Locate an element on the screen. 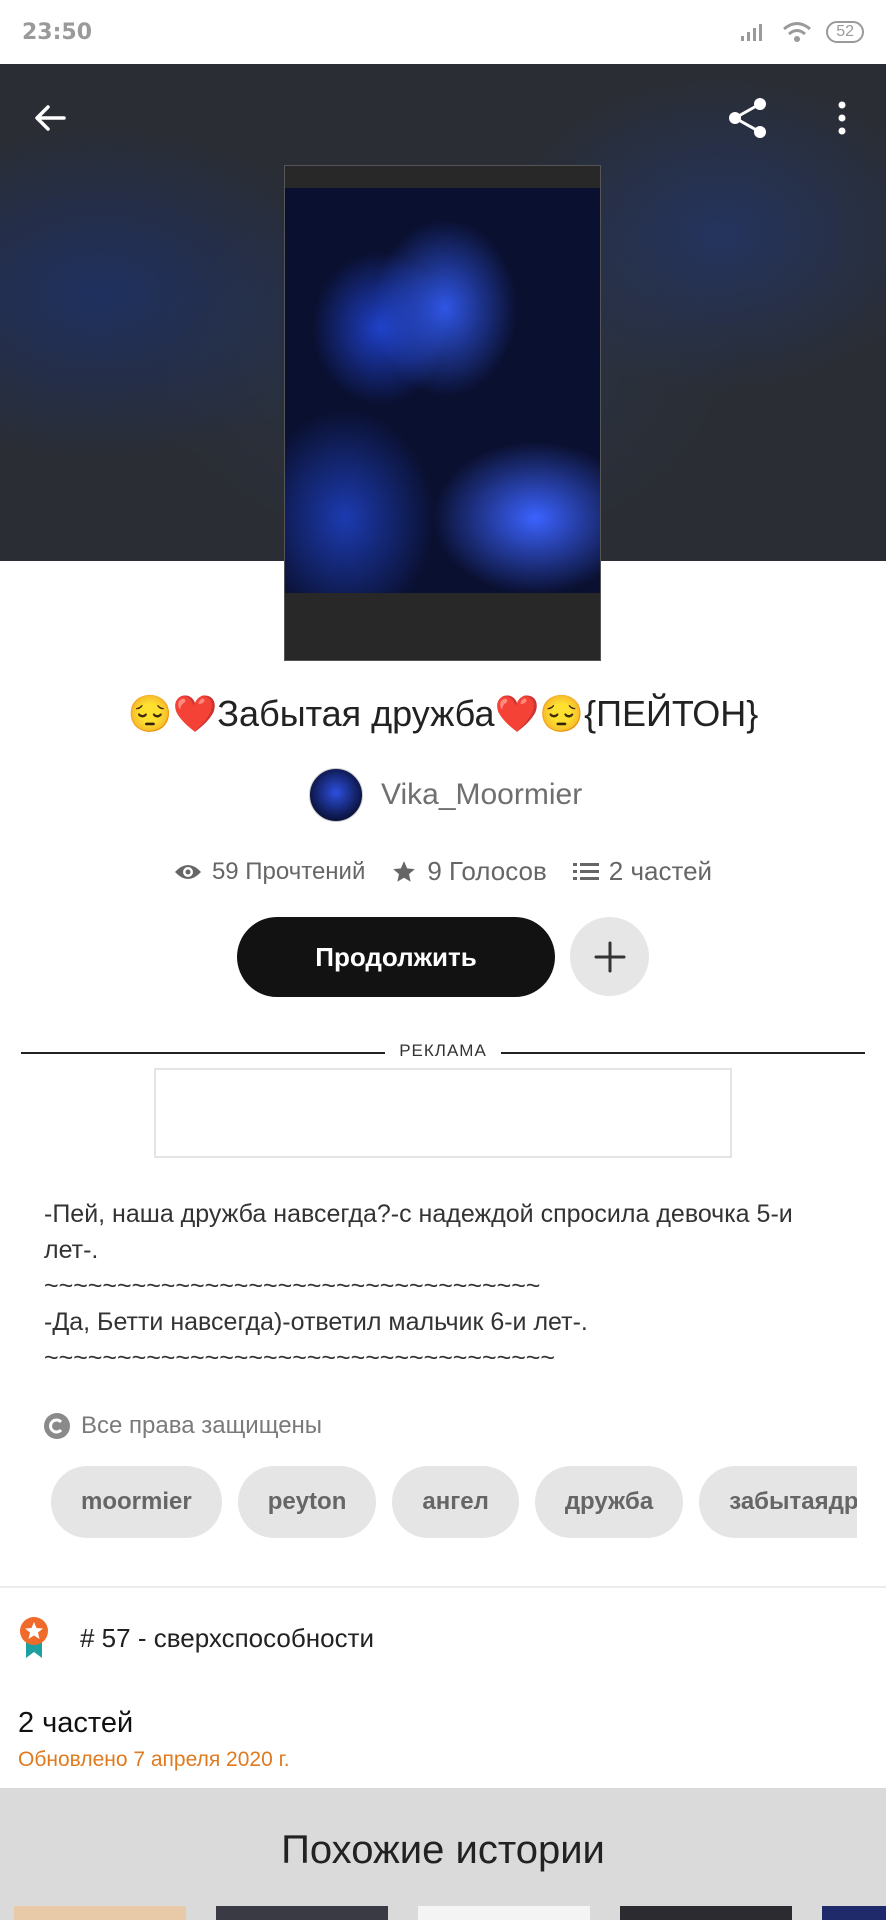  votes-count: 9 Голосов is located at coordinates (487, 871).